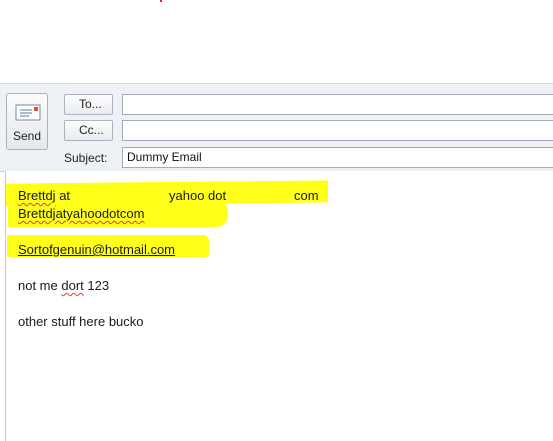 This screenshot has width=553, height=441. Describe the element at coordinates (37, 195) in the screenshot. I see `name-text: Brettdj` at that location.